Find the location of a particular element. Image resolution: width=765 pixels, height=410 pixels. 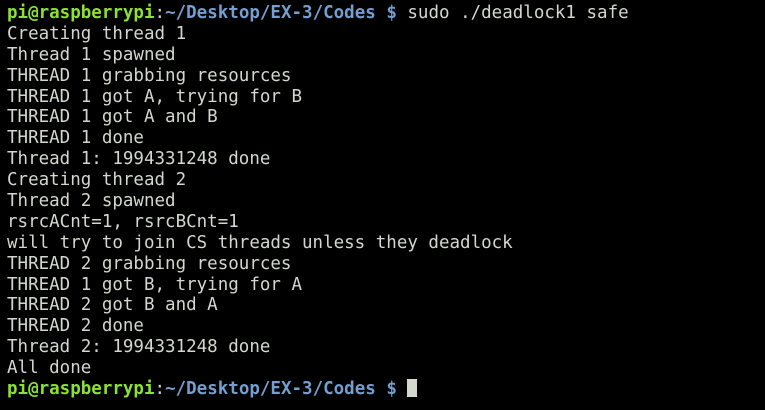

output-line: THREAD 2 got B and A is located at coordinates (112, 305).